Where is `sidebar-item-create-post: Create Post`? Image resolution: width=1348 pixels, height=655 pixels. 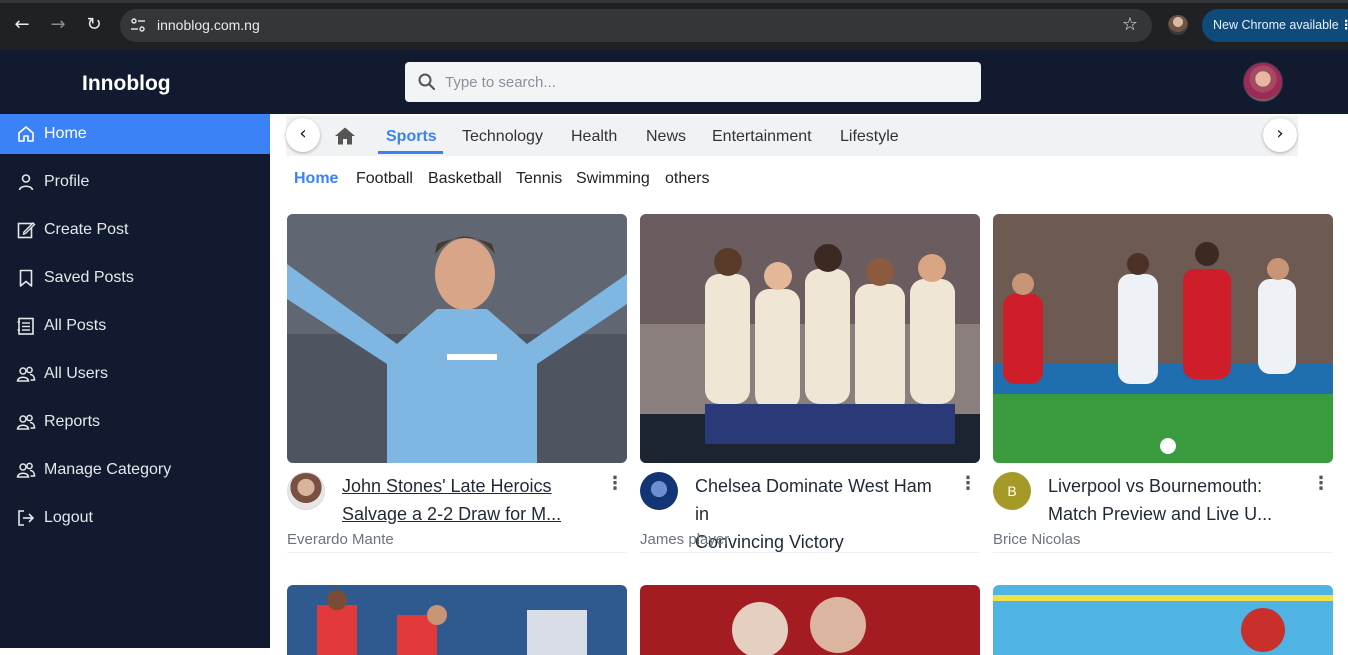 sidebar-item-create-post: Create Post is located at coordinates (135, 230).